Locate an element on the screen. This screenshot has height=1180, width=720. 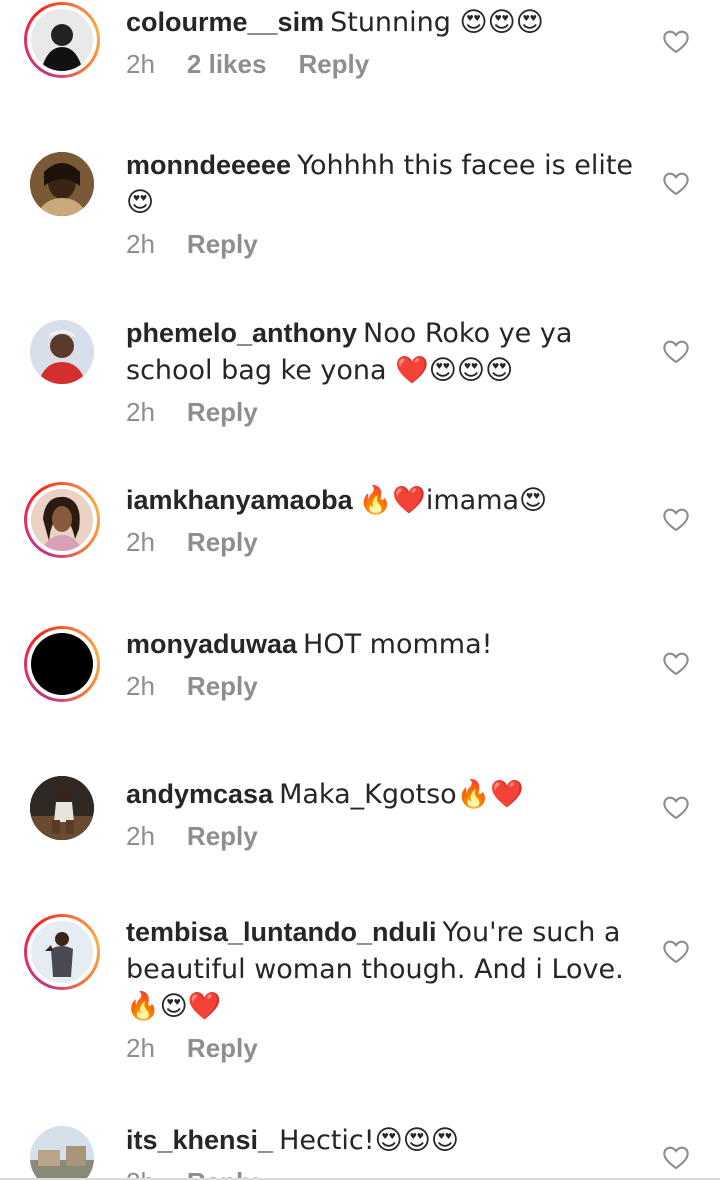
comment-username: monyaduwaa is located at coordinates (211, 644).